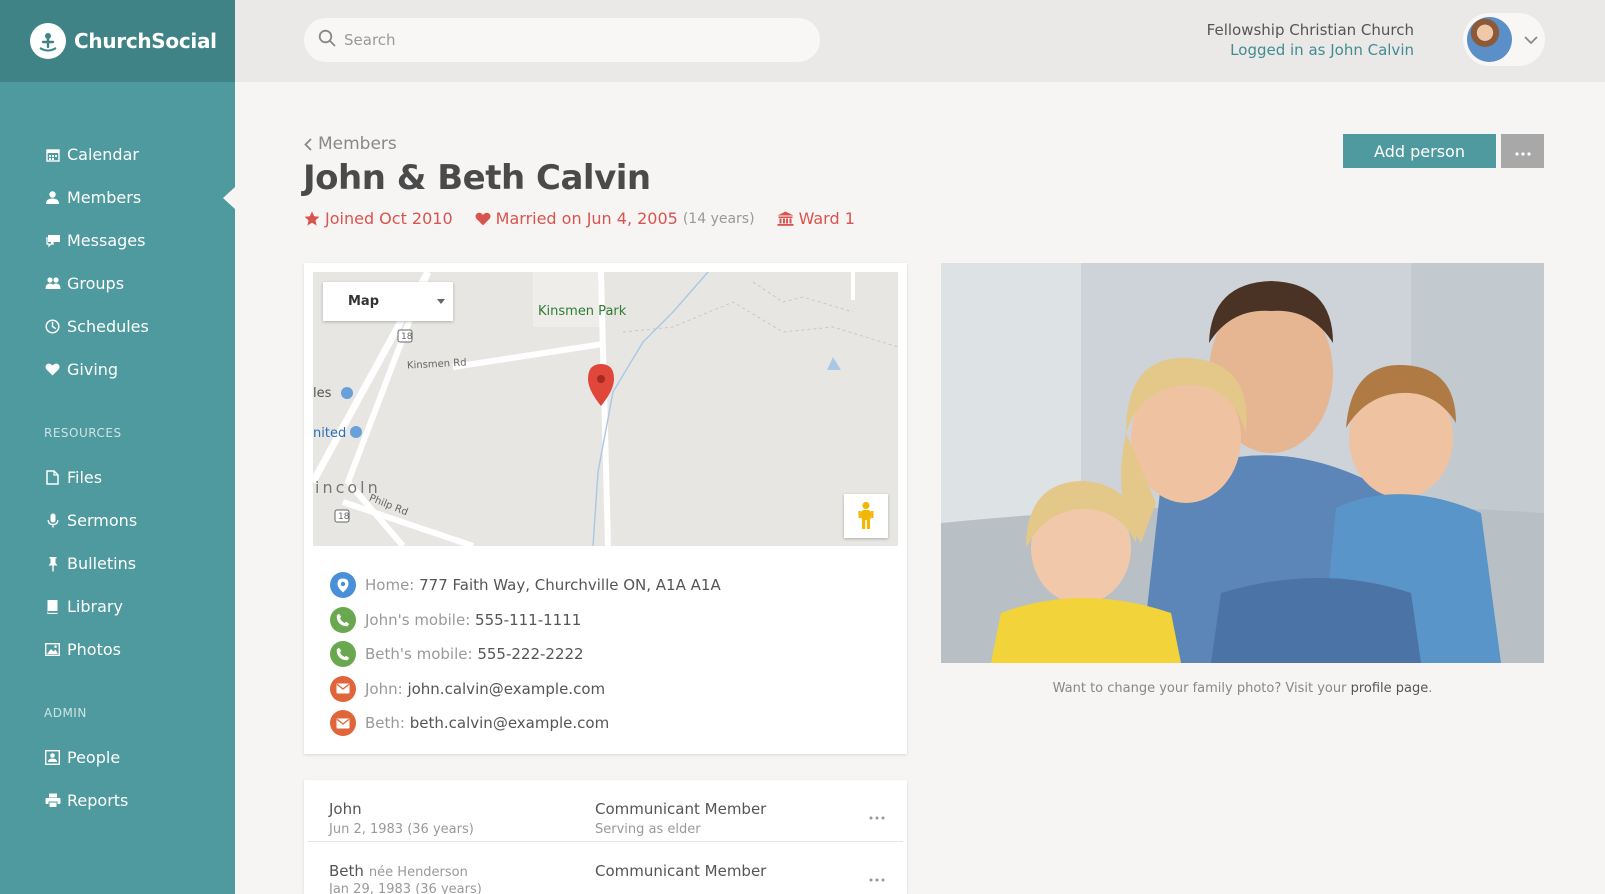  Describe the element at coordinates (117, 606) in the screenshot. I see `nav-item-library: Library` at that location.